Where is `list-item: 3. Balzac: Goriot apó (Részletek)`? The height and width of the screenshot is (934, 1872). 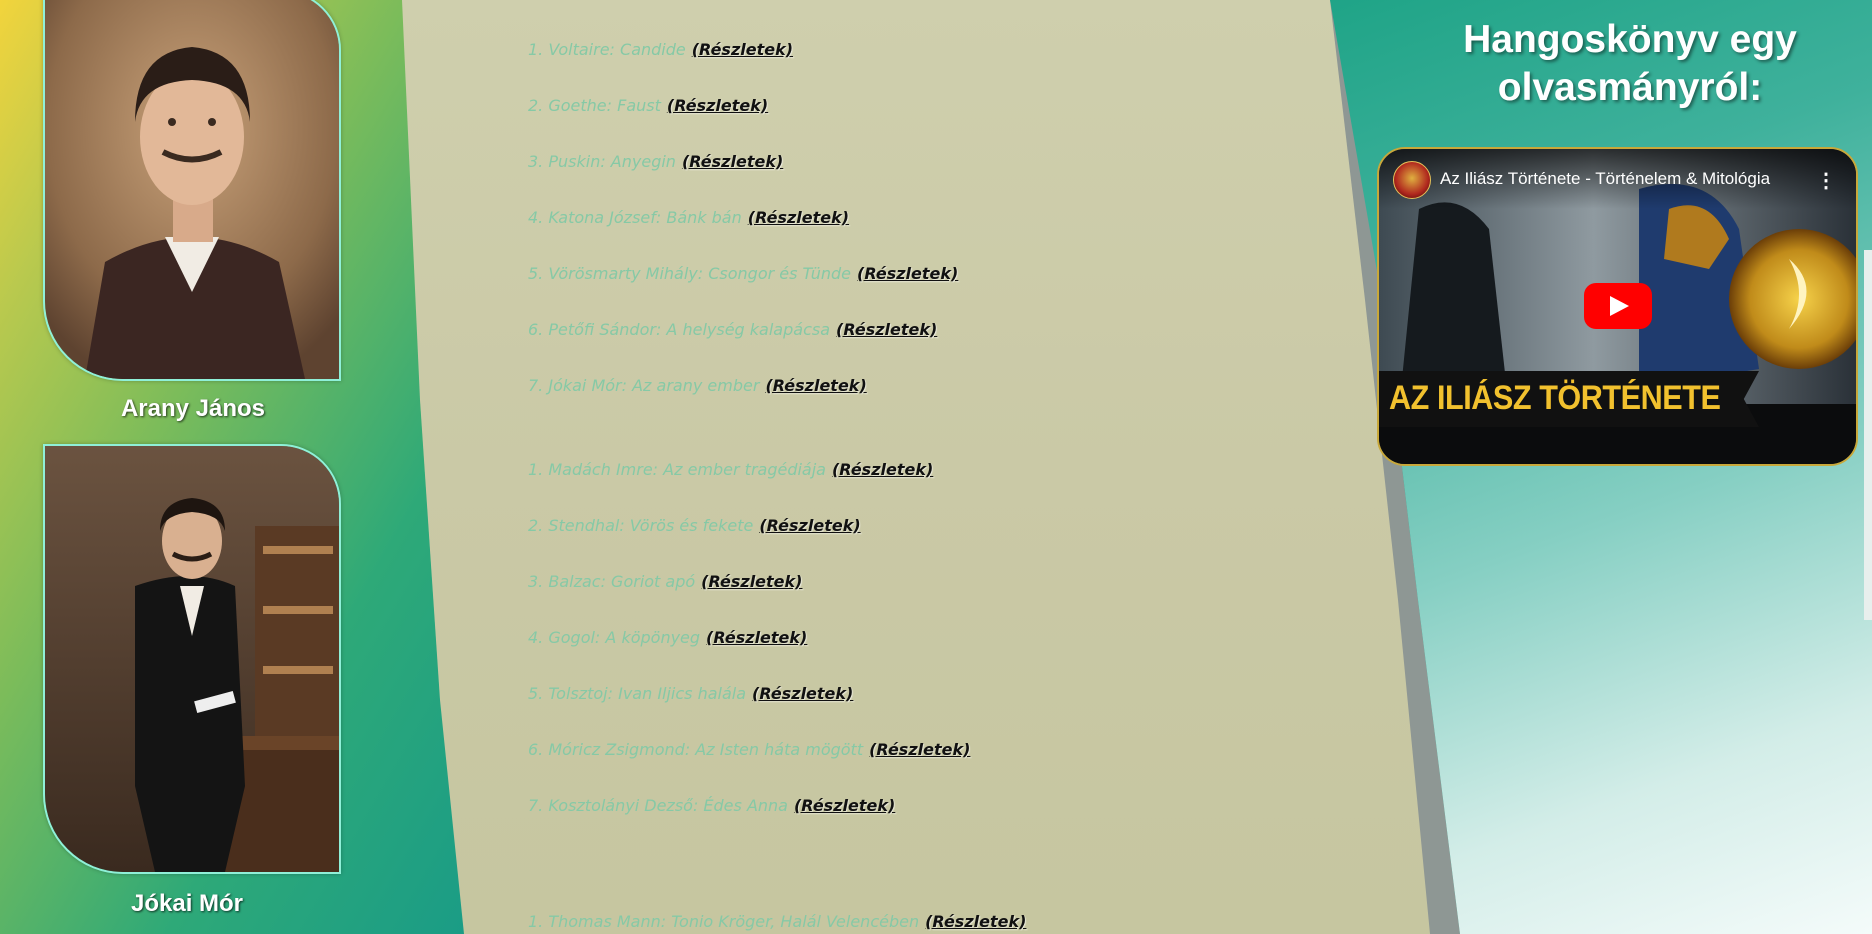 list-item: 3. Balzac: Goriot apó (Részletek) is located at coordinates (665, 581).